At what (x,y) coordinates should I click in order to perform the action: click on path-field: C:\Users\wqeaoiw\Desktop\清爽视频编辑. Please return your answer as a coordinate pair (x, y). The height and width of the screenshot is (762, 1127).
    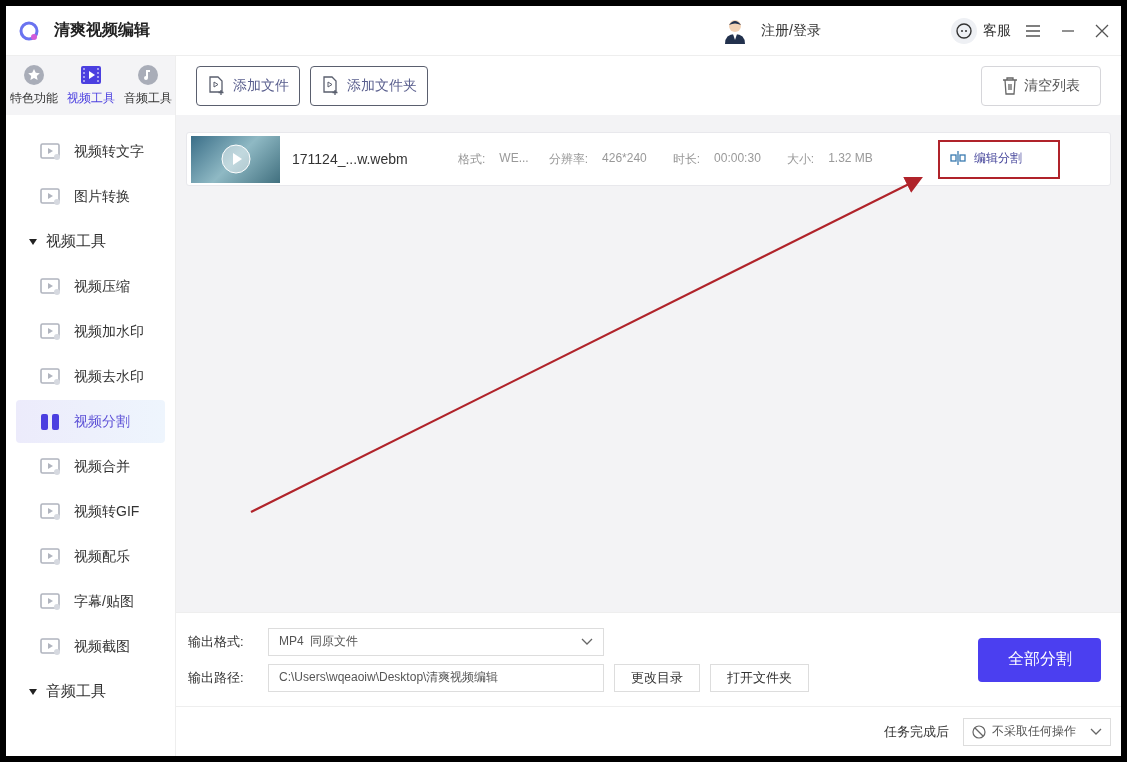
    Looking at the image, I should click on (436, 677).